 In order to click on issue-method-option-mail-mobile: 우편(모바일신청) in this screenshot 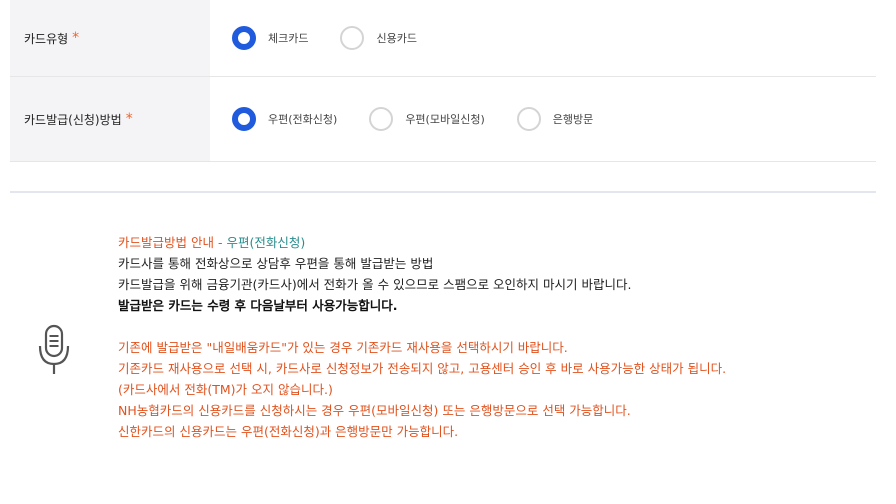, I will do `click(427, 119)`.